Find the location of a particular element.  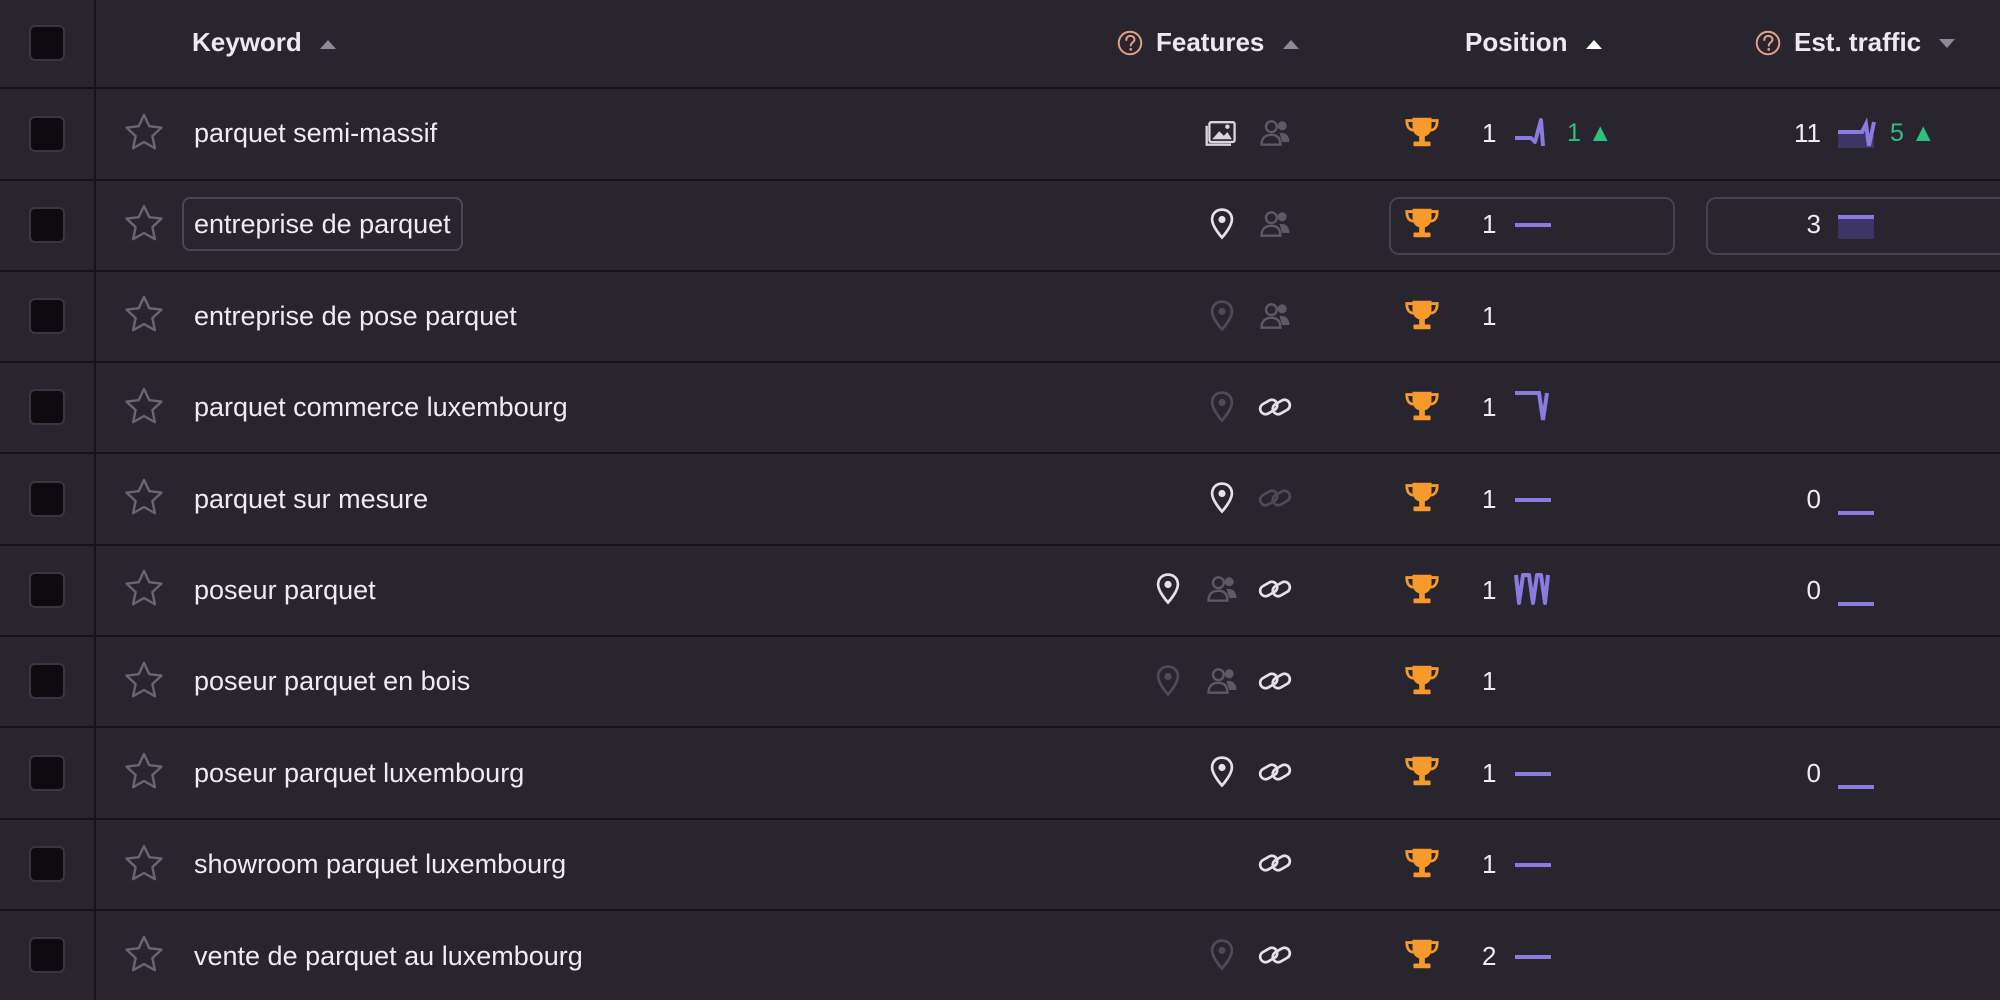

keyword-link: showroom parquet luxembourg is located at coordinates (380, 864).